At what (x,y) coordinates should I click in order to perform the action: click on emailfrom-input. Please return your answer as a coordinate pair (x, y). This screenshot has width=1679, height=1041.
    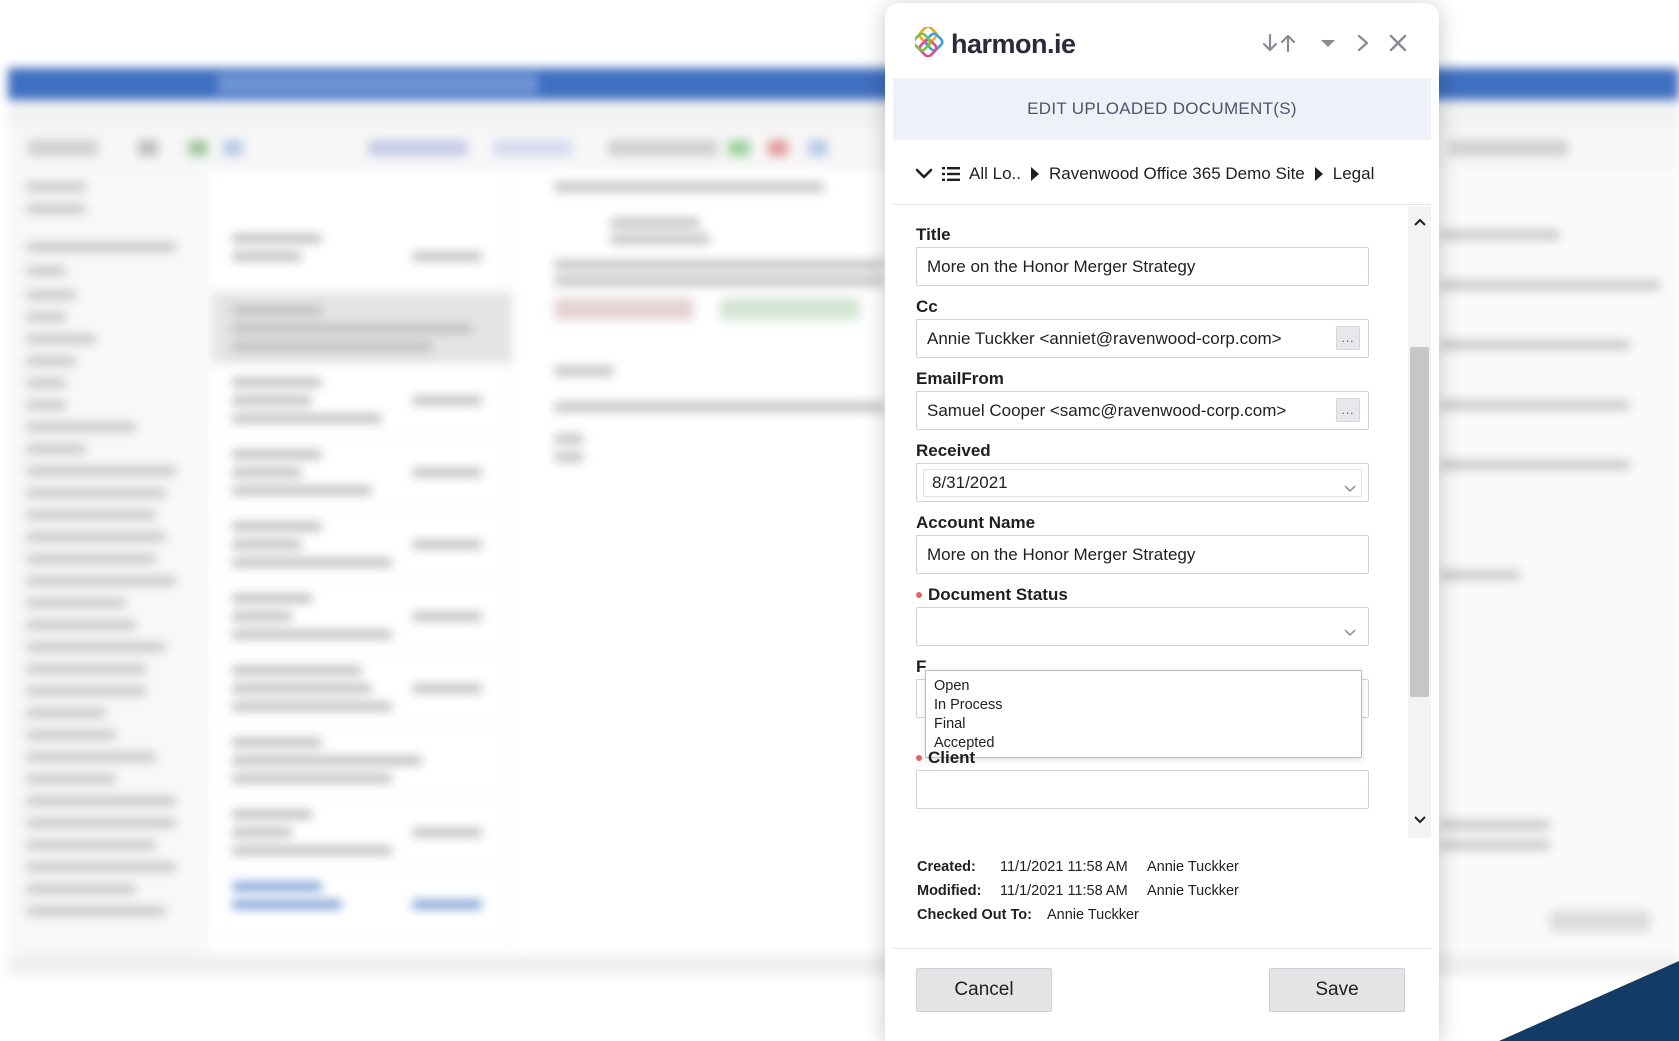
    Looking at the image, I should click on (1142, 410).